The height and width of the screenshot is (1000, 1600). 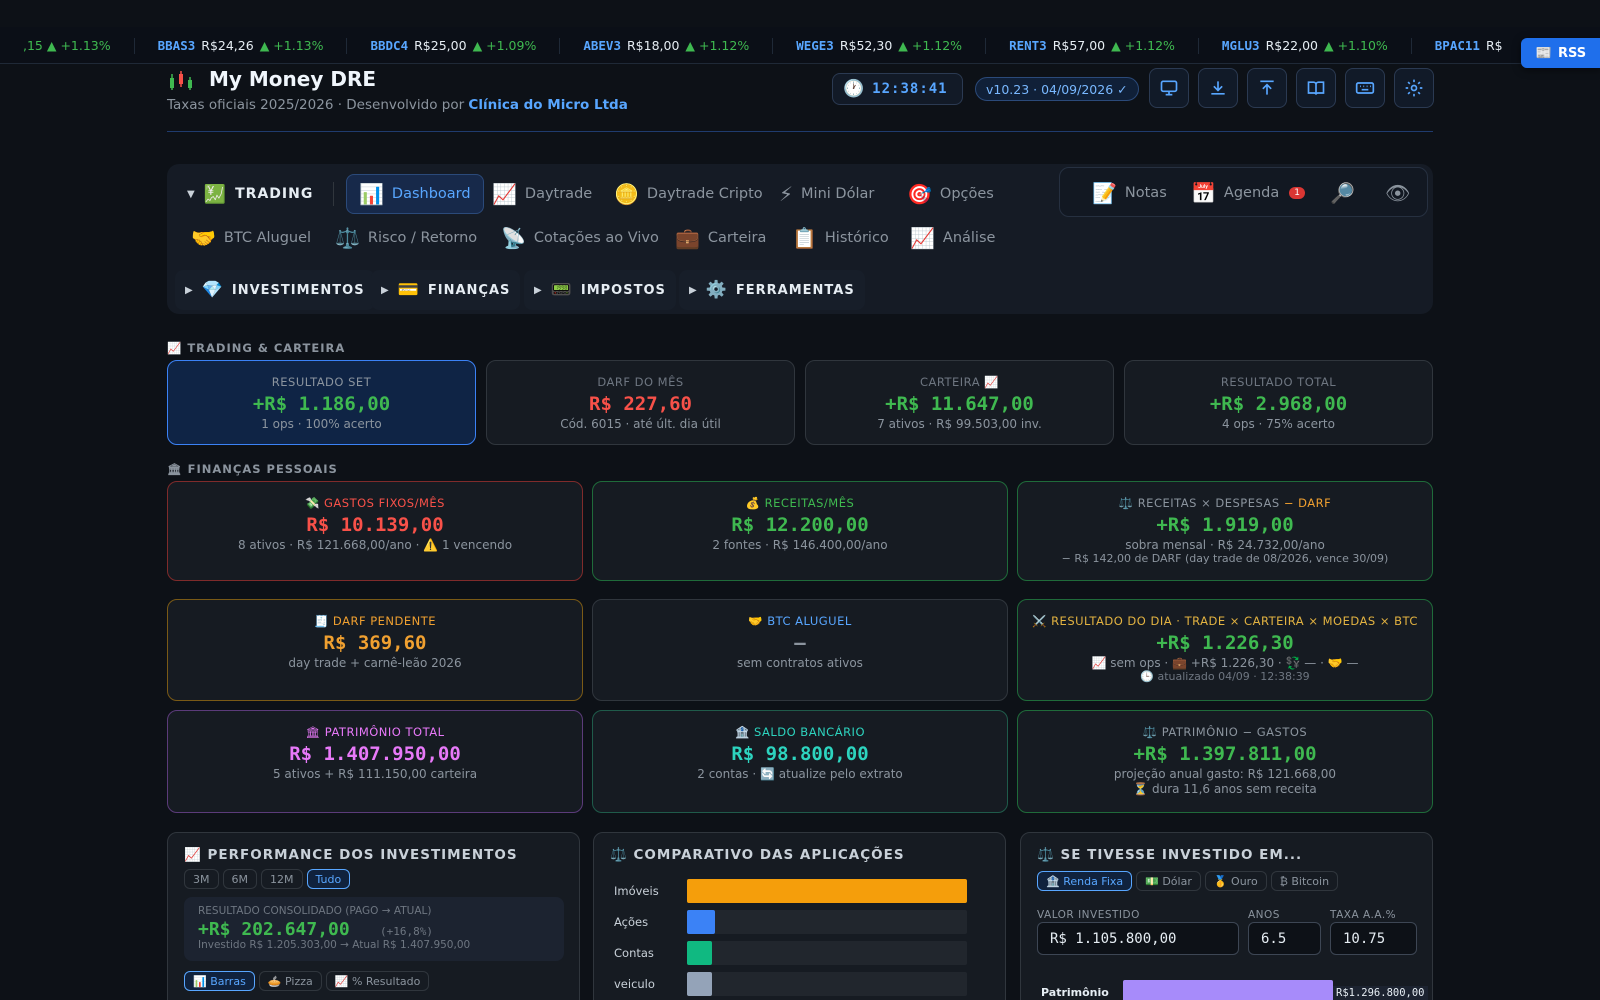 What do you see at coordinates (547, 105) in the screenshot?
I see `company-link: Clínica do Micro Ltda` at bounding box center [547, 105].